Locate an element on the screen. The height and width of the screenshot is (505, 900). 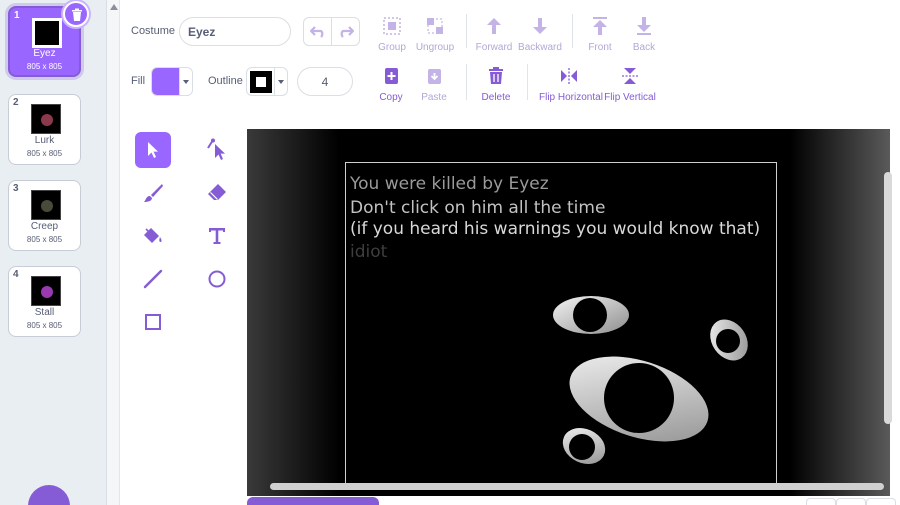
flip-vertical-button: Flip Vertical is located at coordinates (630, 84).